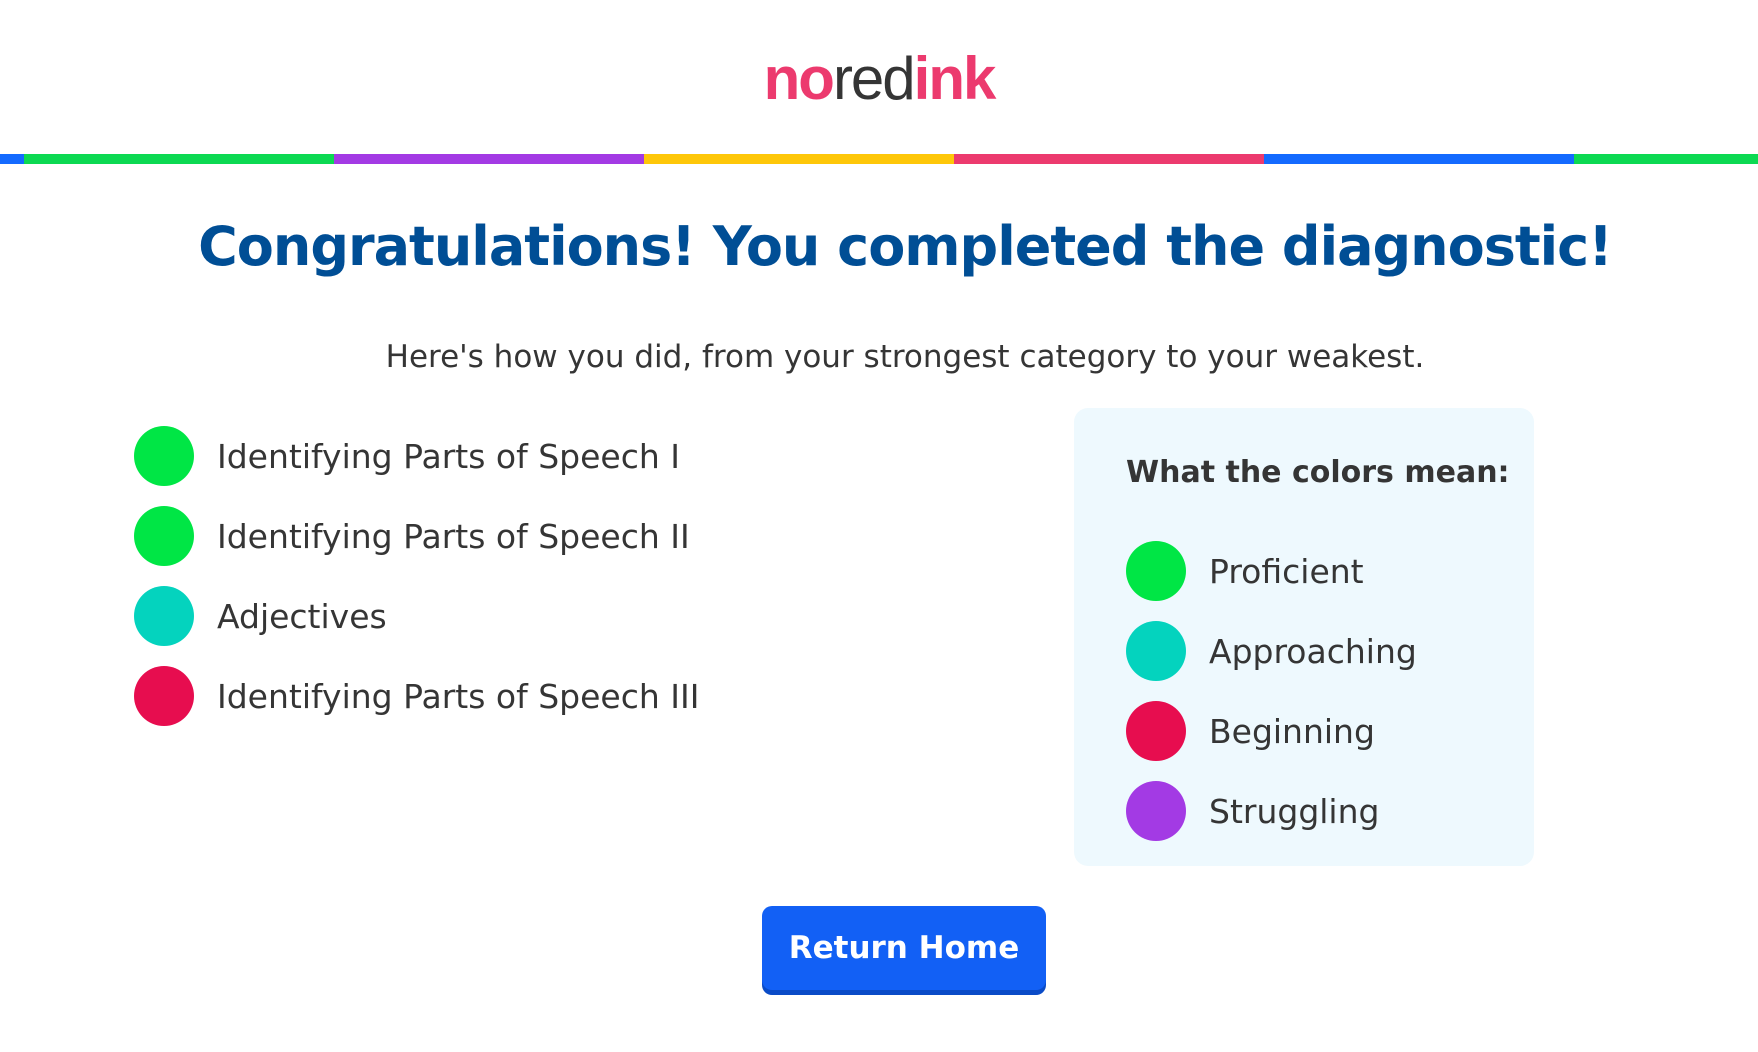  Describe the element at coordinates (1313, 651) in the screenshot. I see `legend-label: Approaching` at that location.